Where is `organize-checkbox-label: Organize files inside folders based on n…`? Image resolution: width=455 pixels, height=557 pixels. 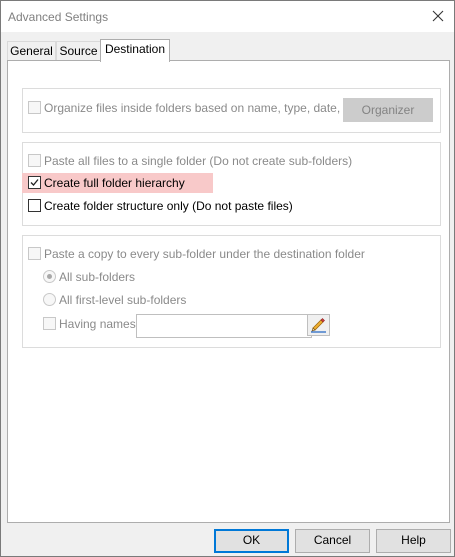
organize-checkbox-label: Organize files inside folders based on n… is located at coordinates (202, 108).